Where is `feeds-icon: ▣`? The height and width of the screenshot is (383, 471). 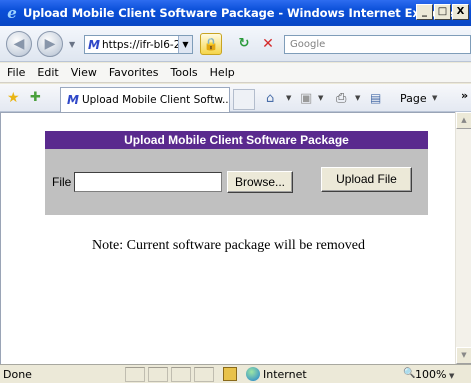 feeds-icon: ▣ is located at coordinates (306, 98).